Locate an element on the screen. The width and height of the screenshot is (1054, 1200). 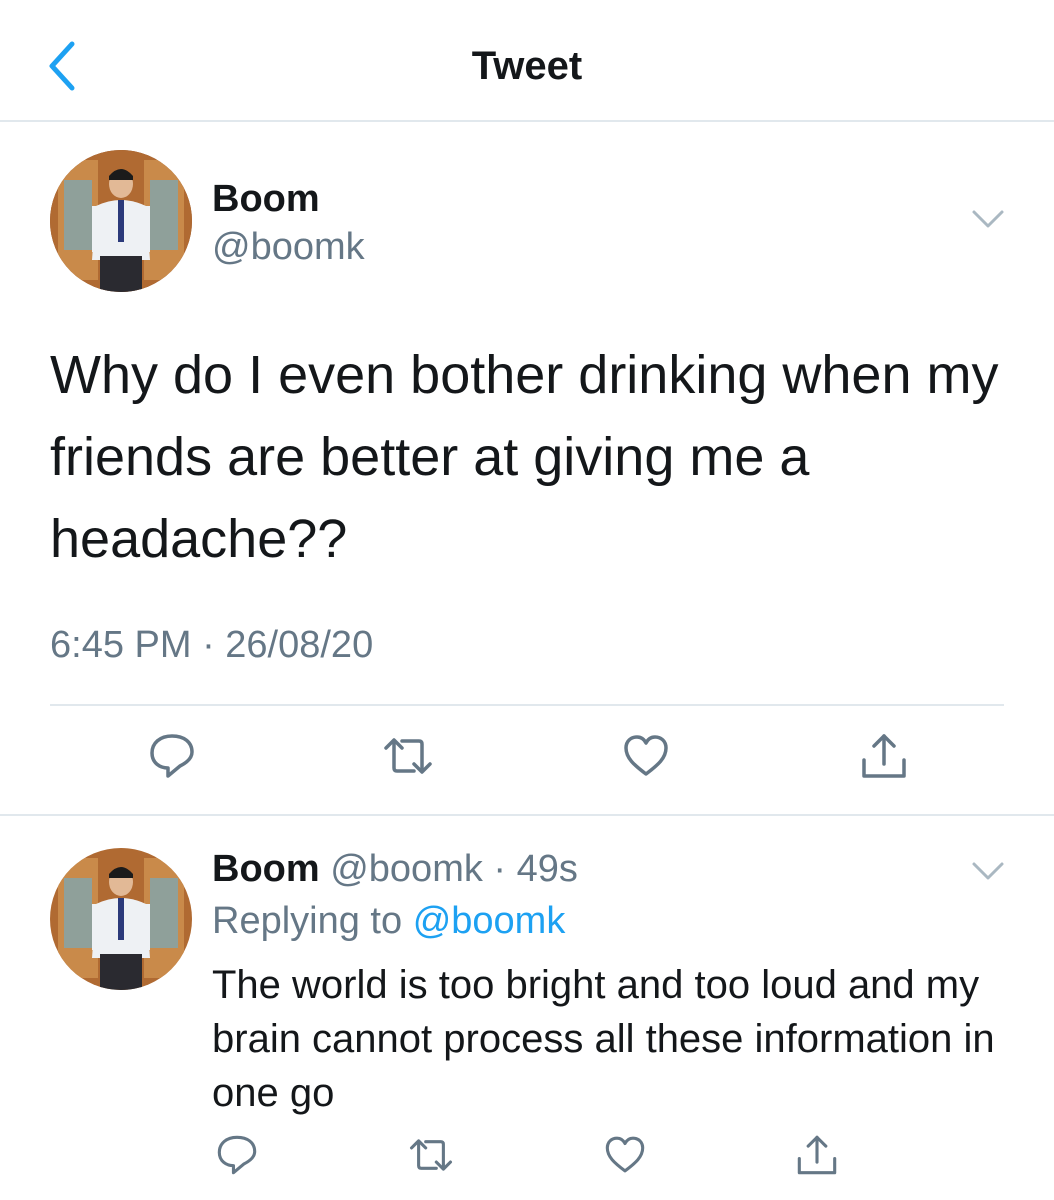
reply-author-name: Boom is located at coordinates (266, 869).